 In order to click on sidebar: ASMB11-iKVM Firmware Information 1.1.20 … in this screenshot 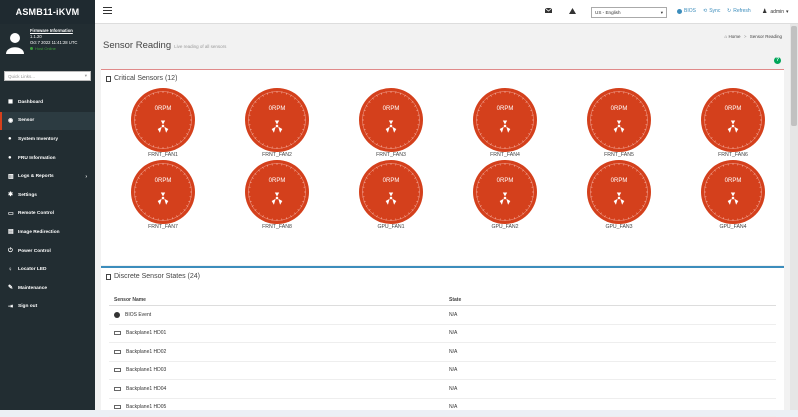, I will do `click(47, 205)`.